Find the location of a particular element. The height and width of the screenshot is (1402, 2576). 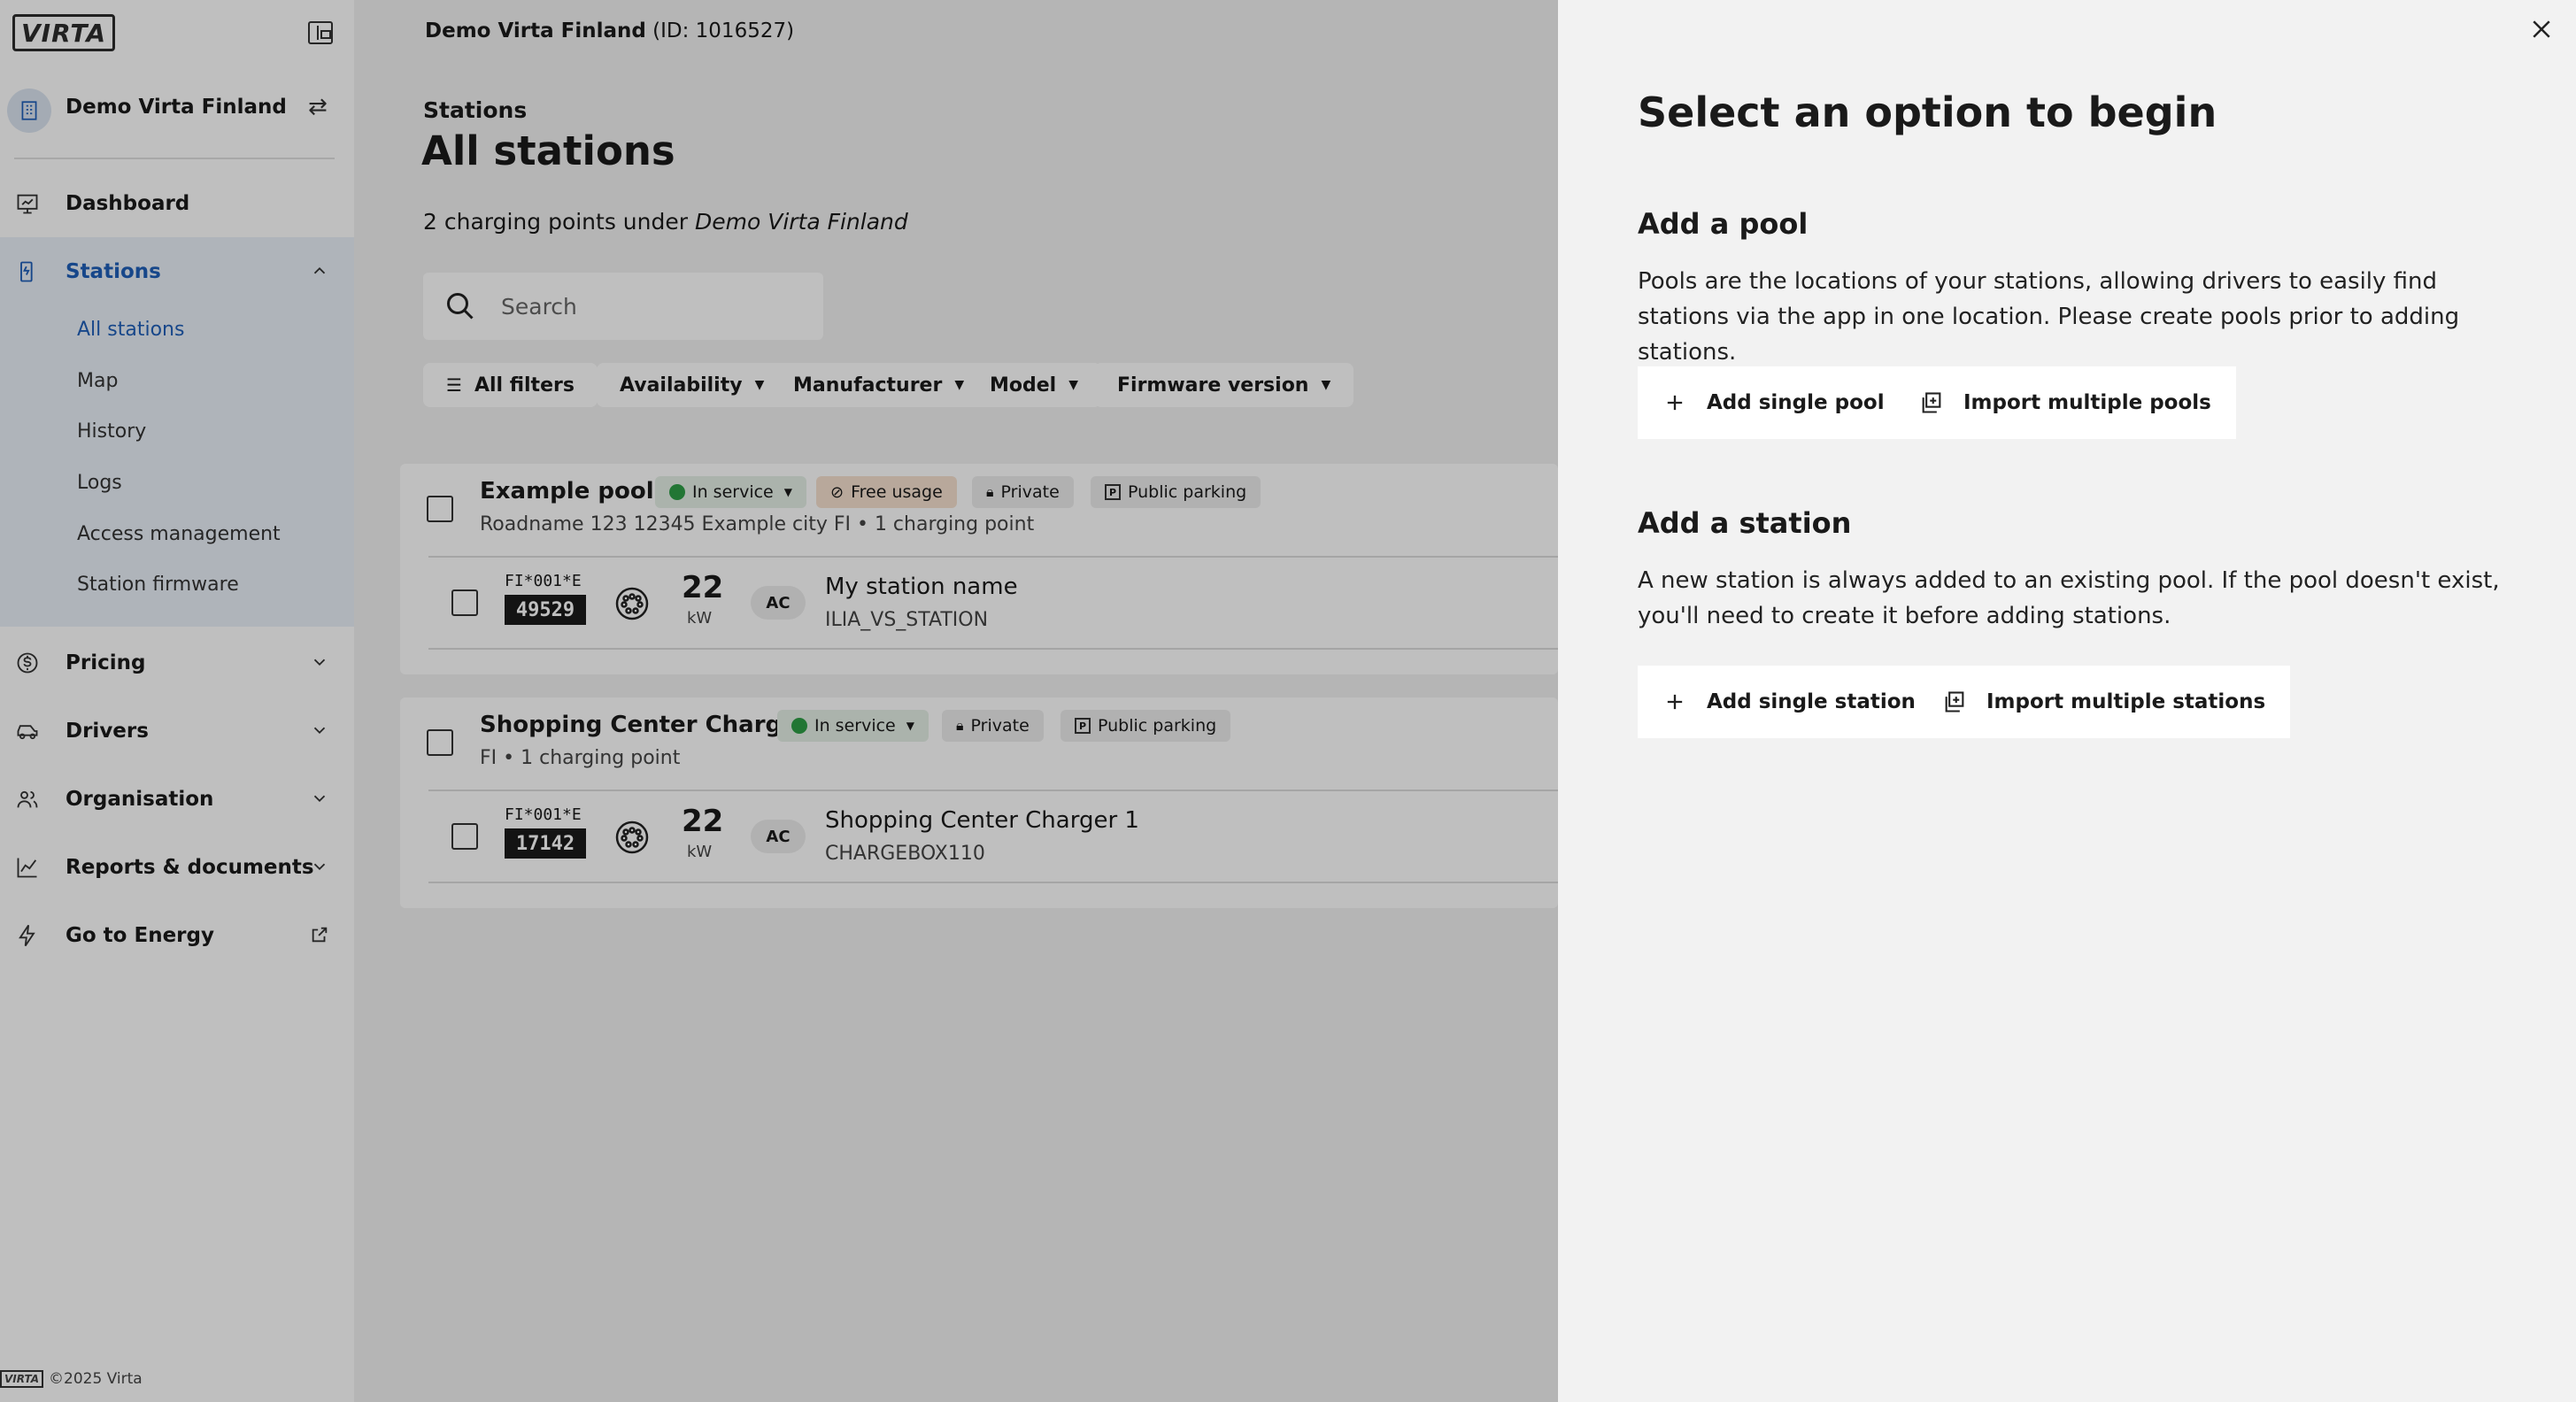

button-label: Add single station is located at coordinates (1811, 701).